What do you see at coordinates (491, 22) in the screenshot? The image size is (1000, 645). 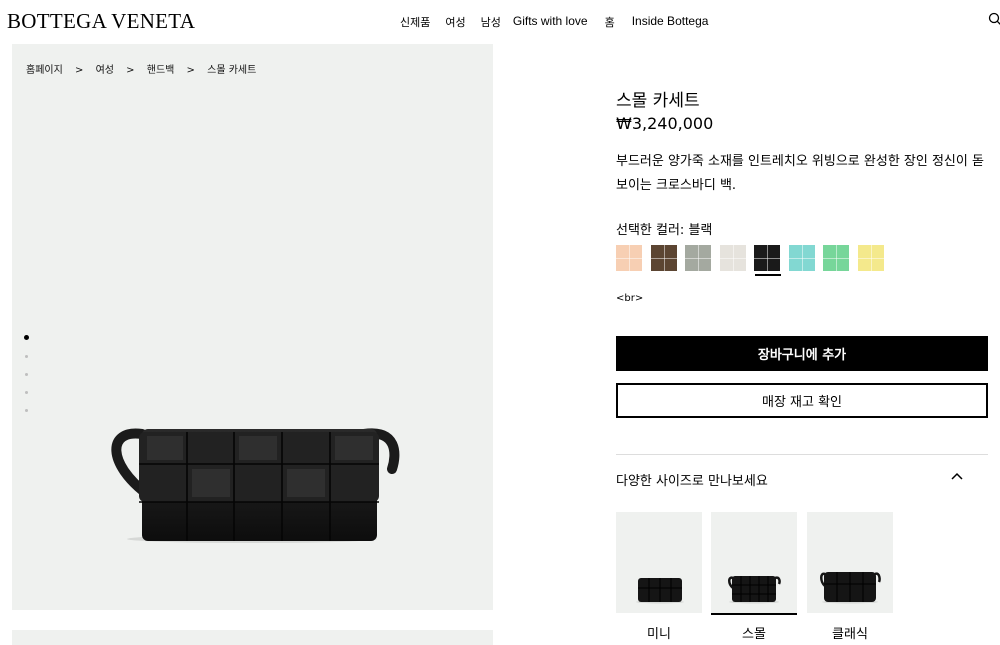 I see `nav-item-men: 남성` at bounding box center [491, 22].